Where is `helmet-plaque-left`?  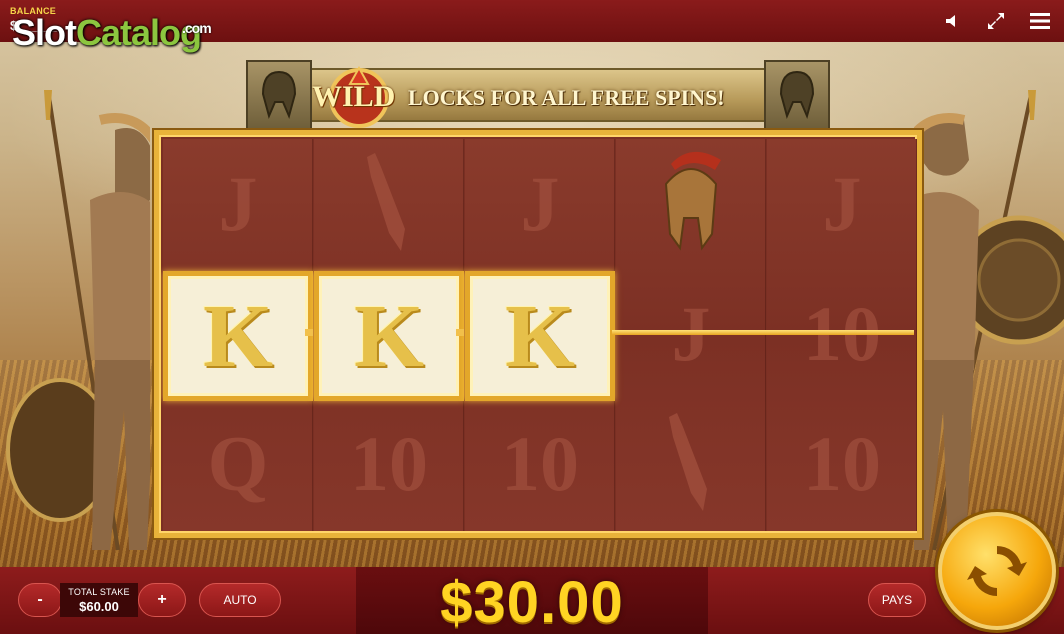 helmet-plaque-left is located at coordinates (279, 95).